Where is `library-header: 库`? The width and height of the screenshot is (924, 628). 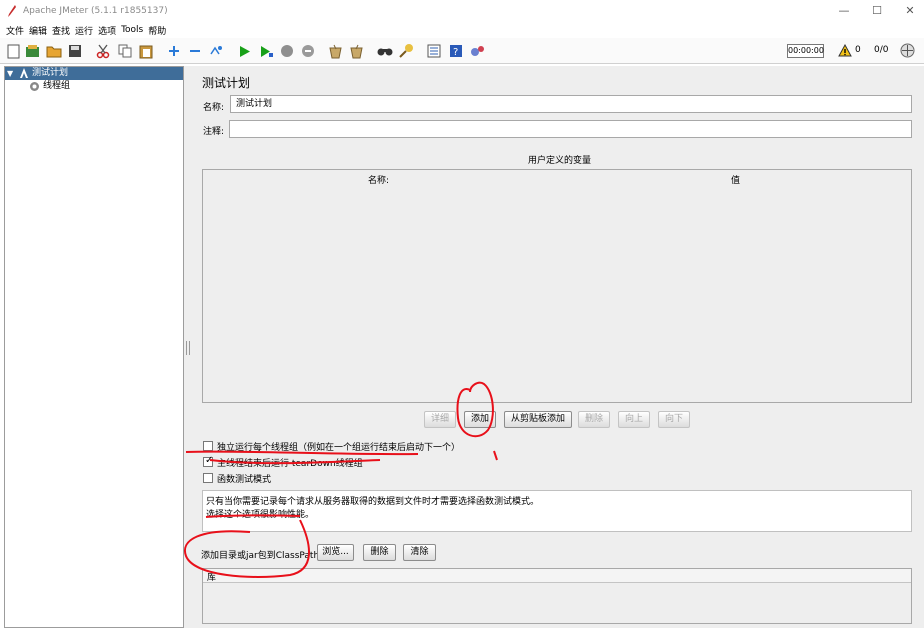
library-header: 库 is located at coordinates (557, 576).